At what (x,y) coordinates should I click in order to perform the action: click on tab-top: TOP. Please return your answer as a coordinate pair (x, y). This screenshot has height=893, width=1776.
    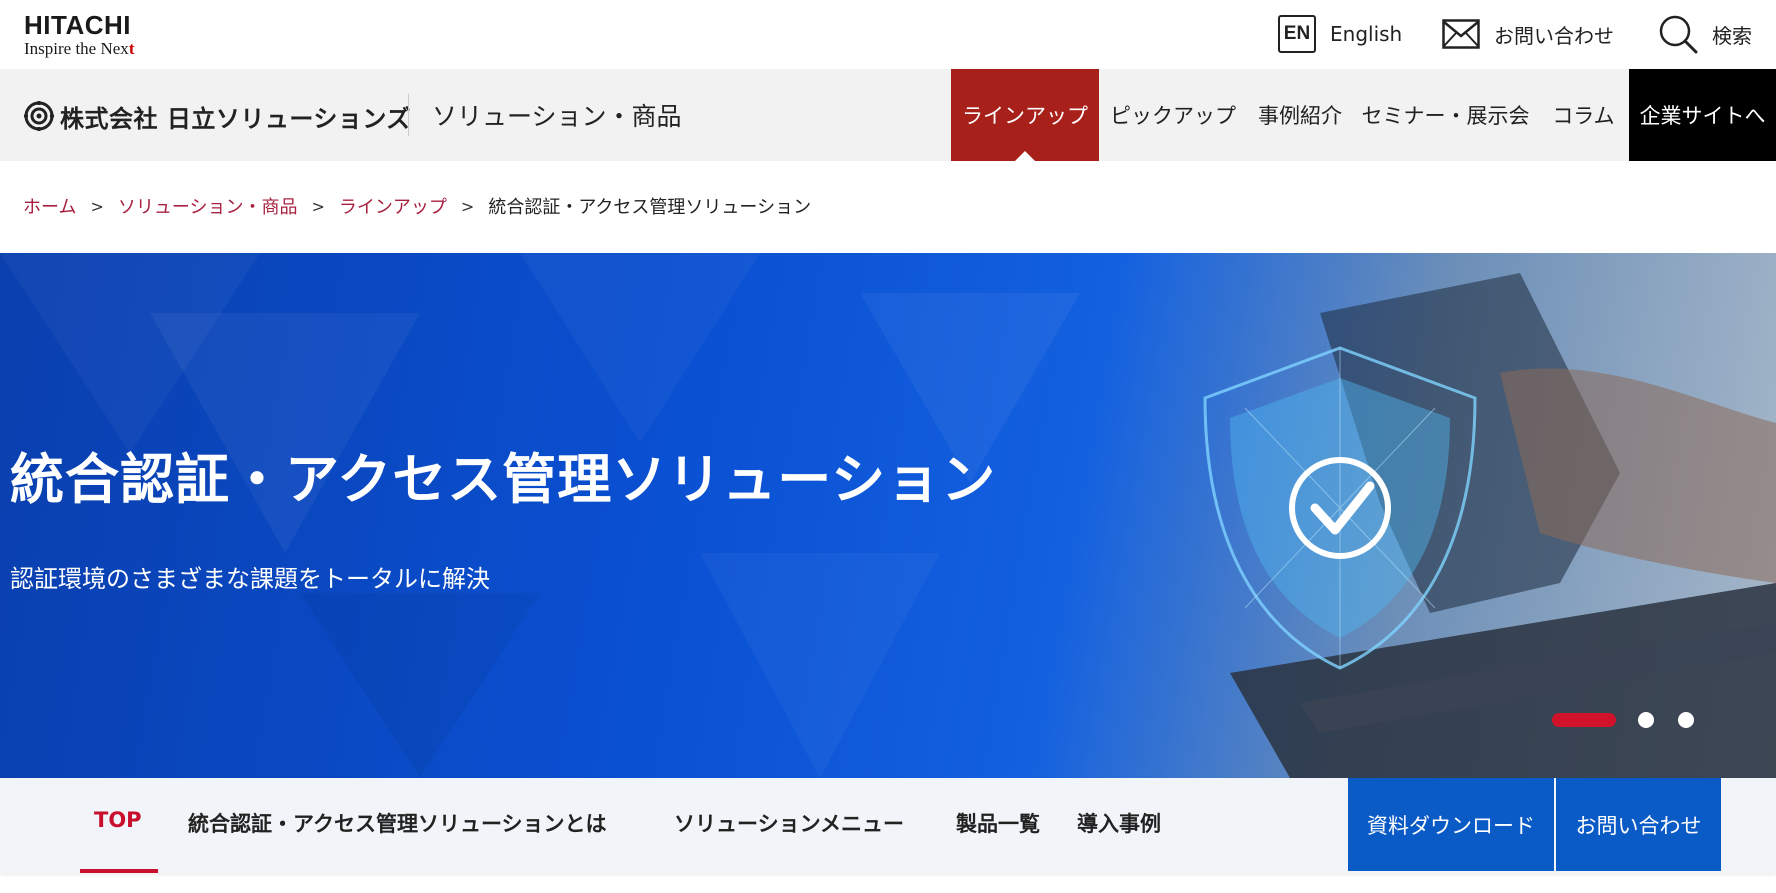
    Looking at the image, I should click on (118, 820).